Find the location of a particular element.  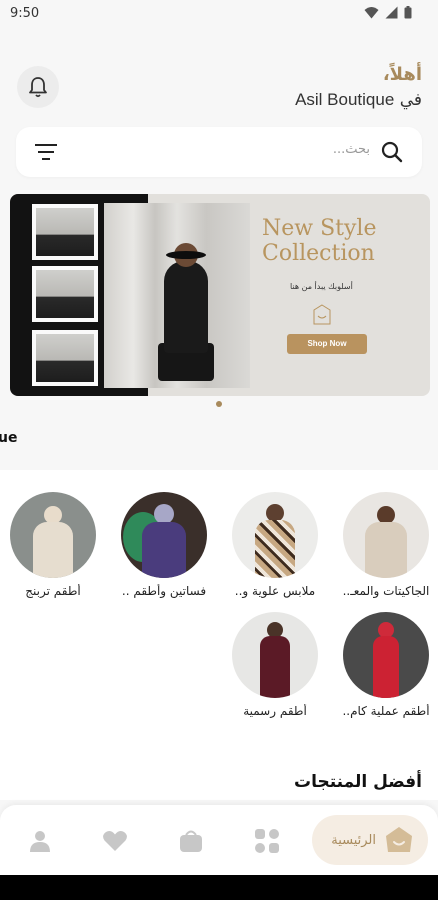

banner-title: New Style Collection is located at coordinates (342, 241).